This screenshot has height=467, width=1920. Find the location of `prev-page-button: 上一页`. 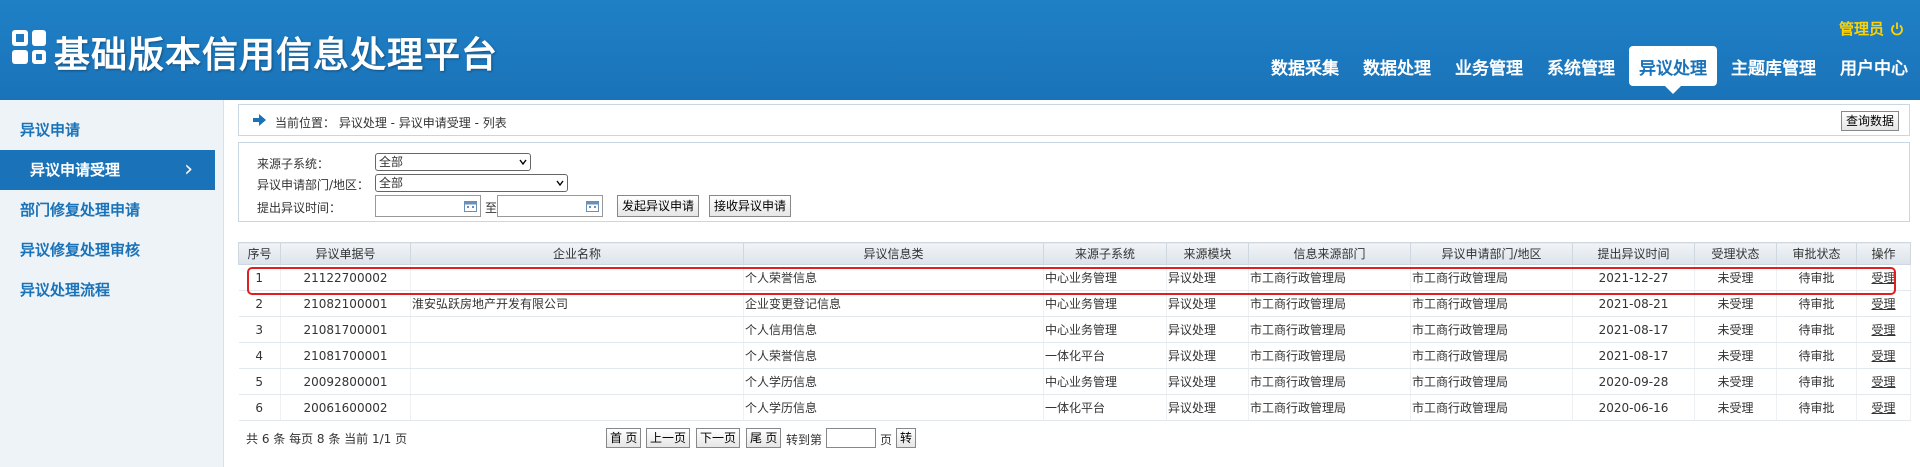

prev-page-button: 上一页 is located at coordinates (668, 438).